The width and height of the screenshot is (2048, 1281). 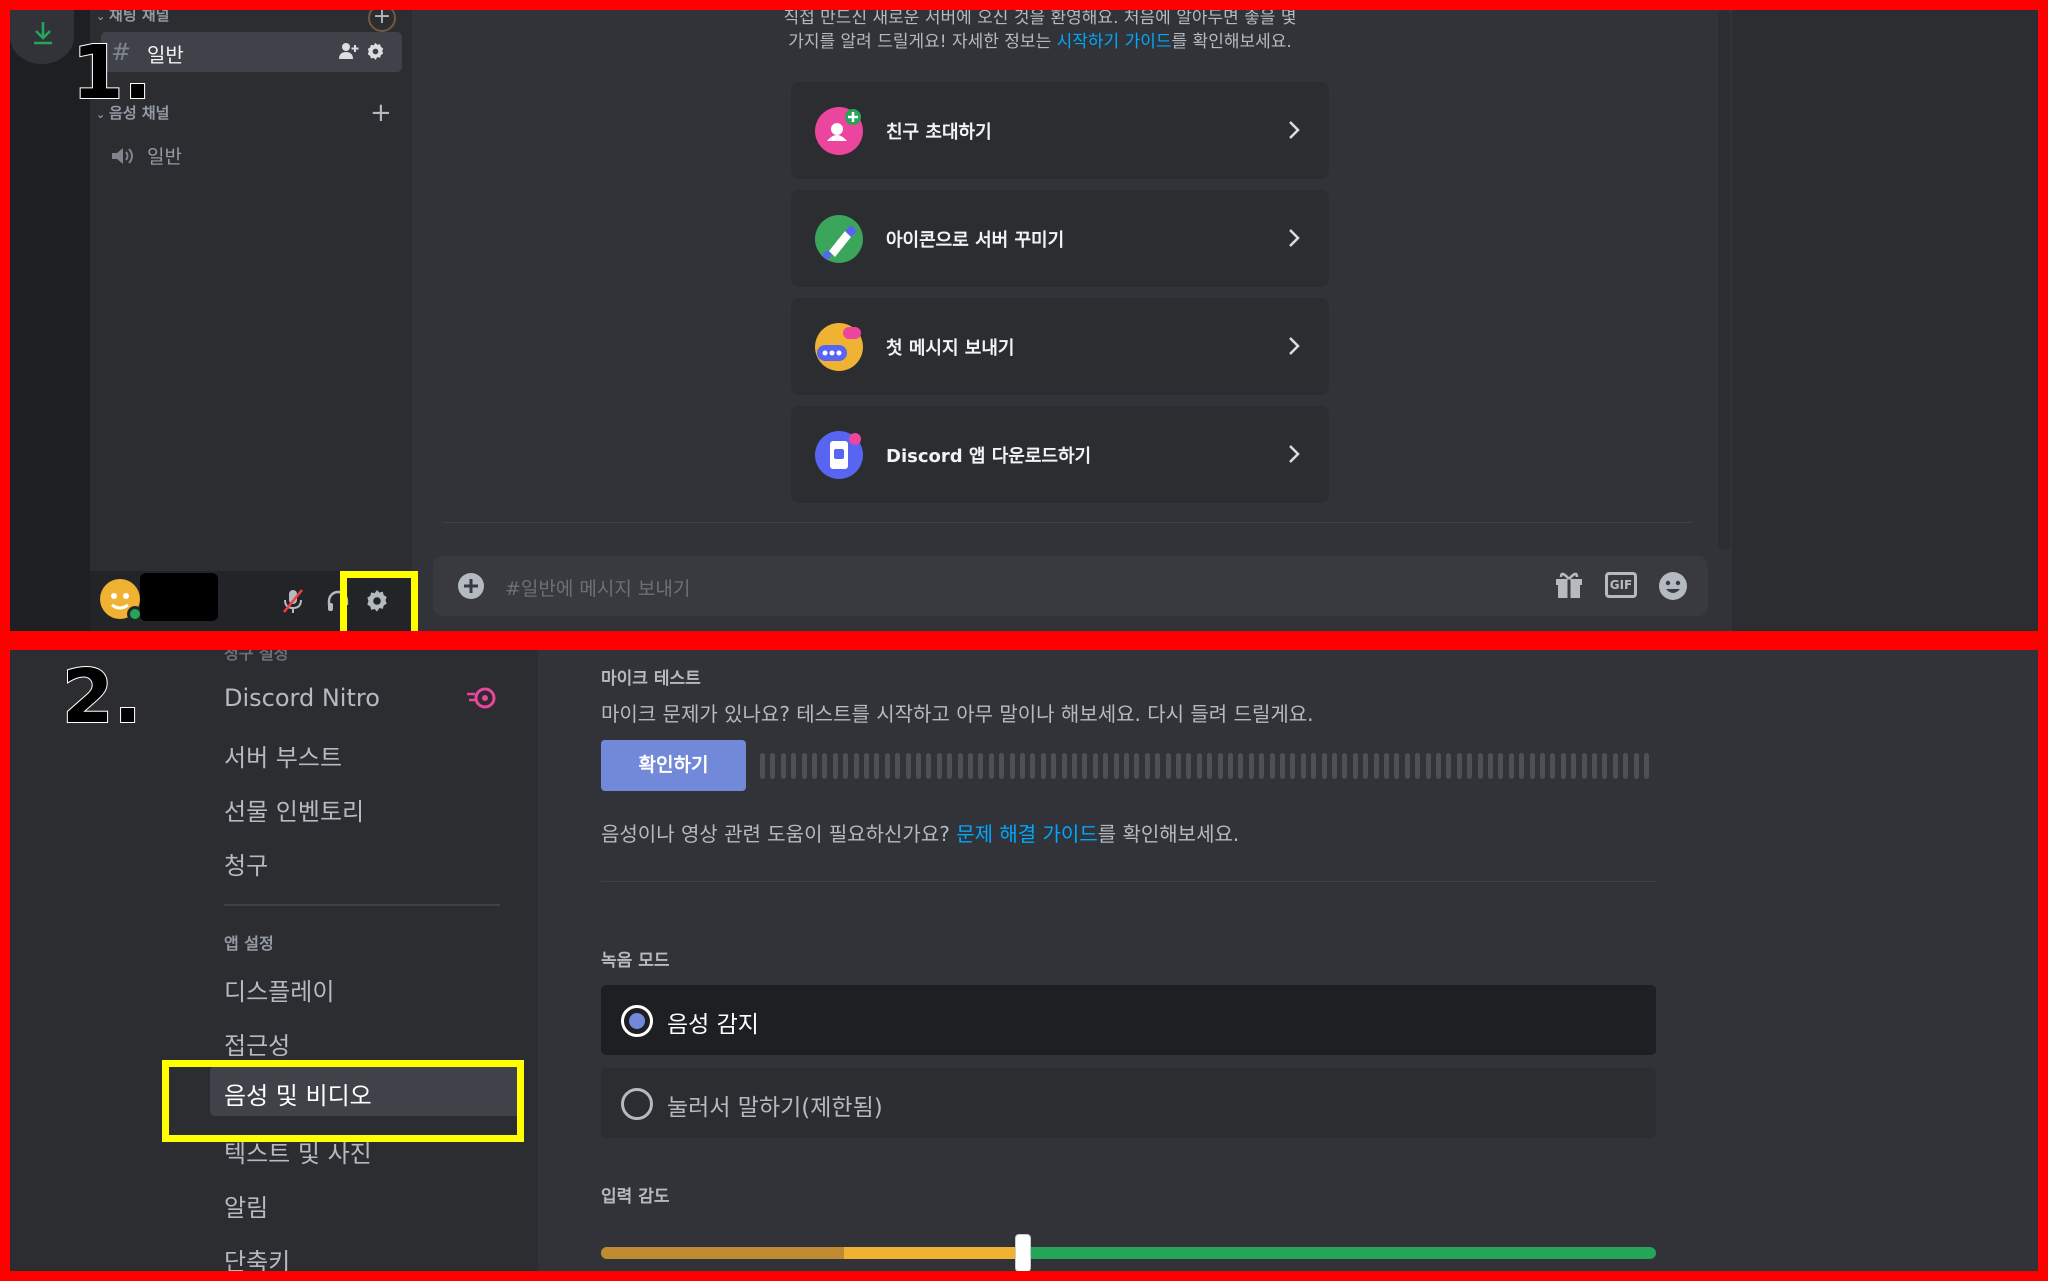 What do you see at coordinates (246, 863) in the screenshot?
I see `nav-billing: 청구` at bounding box center [246, 863].